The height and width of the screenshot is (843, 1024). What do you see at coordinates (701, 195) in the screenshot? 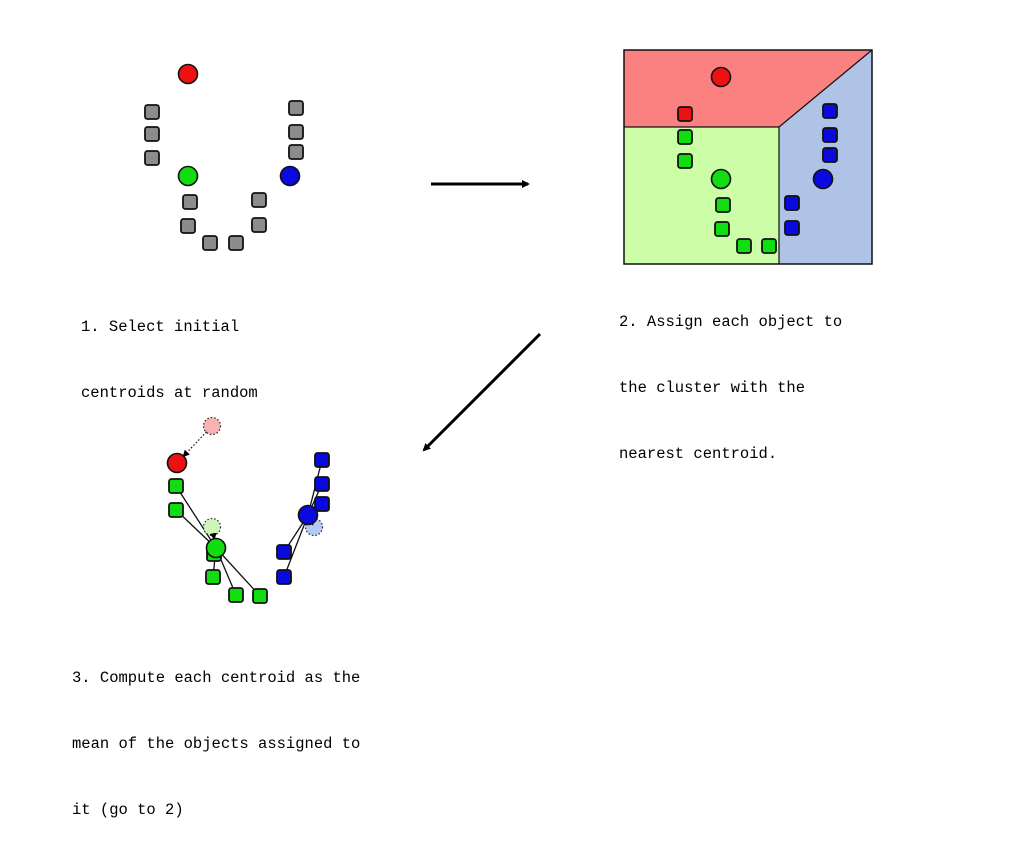
I see `region-green` at bounding box center [701, 195].